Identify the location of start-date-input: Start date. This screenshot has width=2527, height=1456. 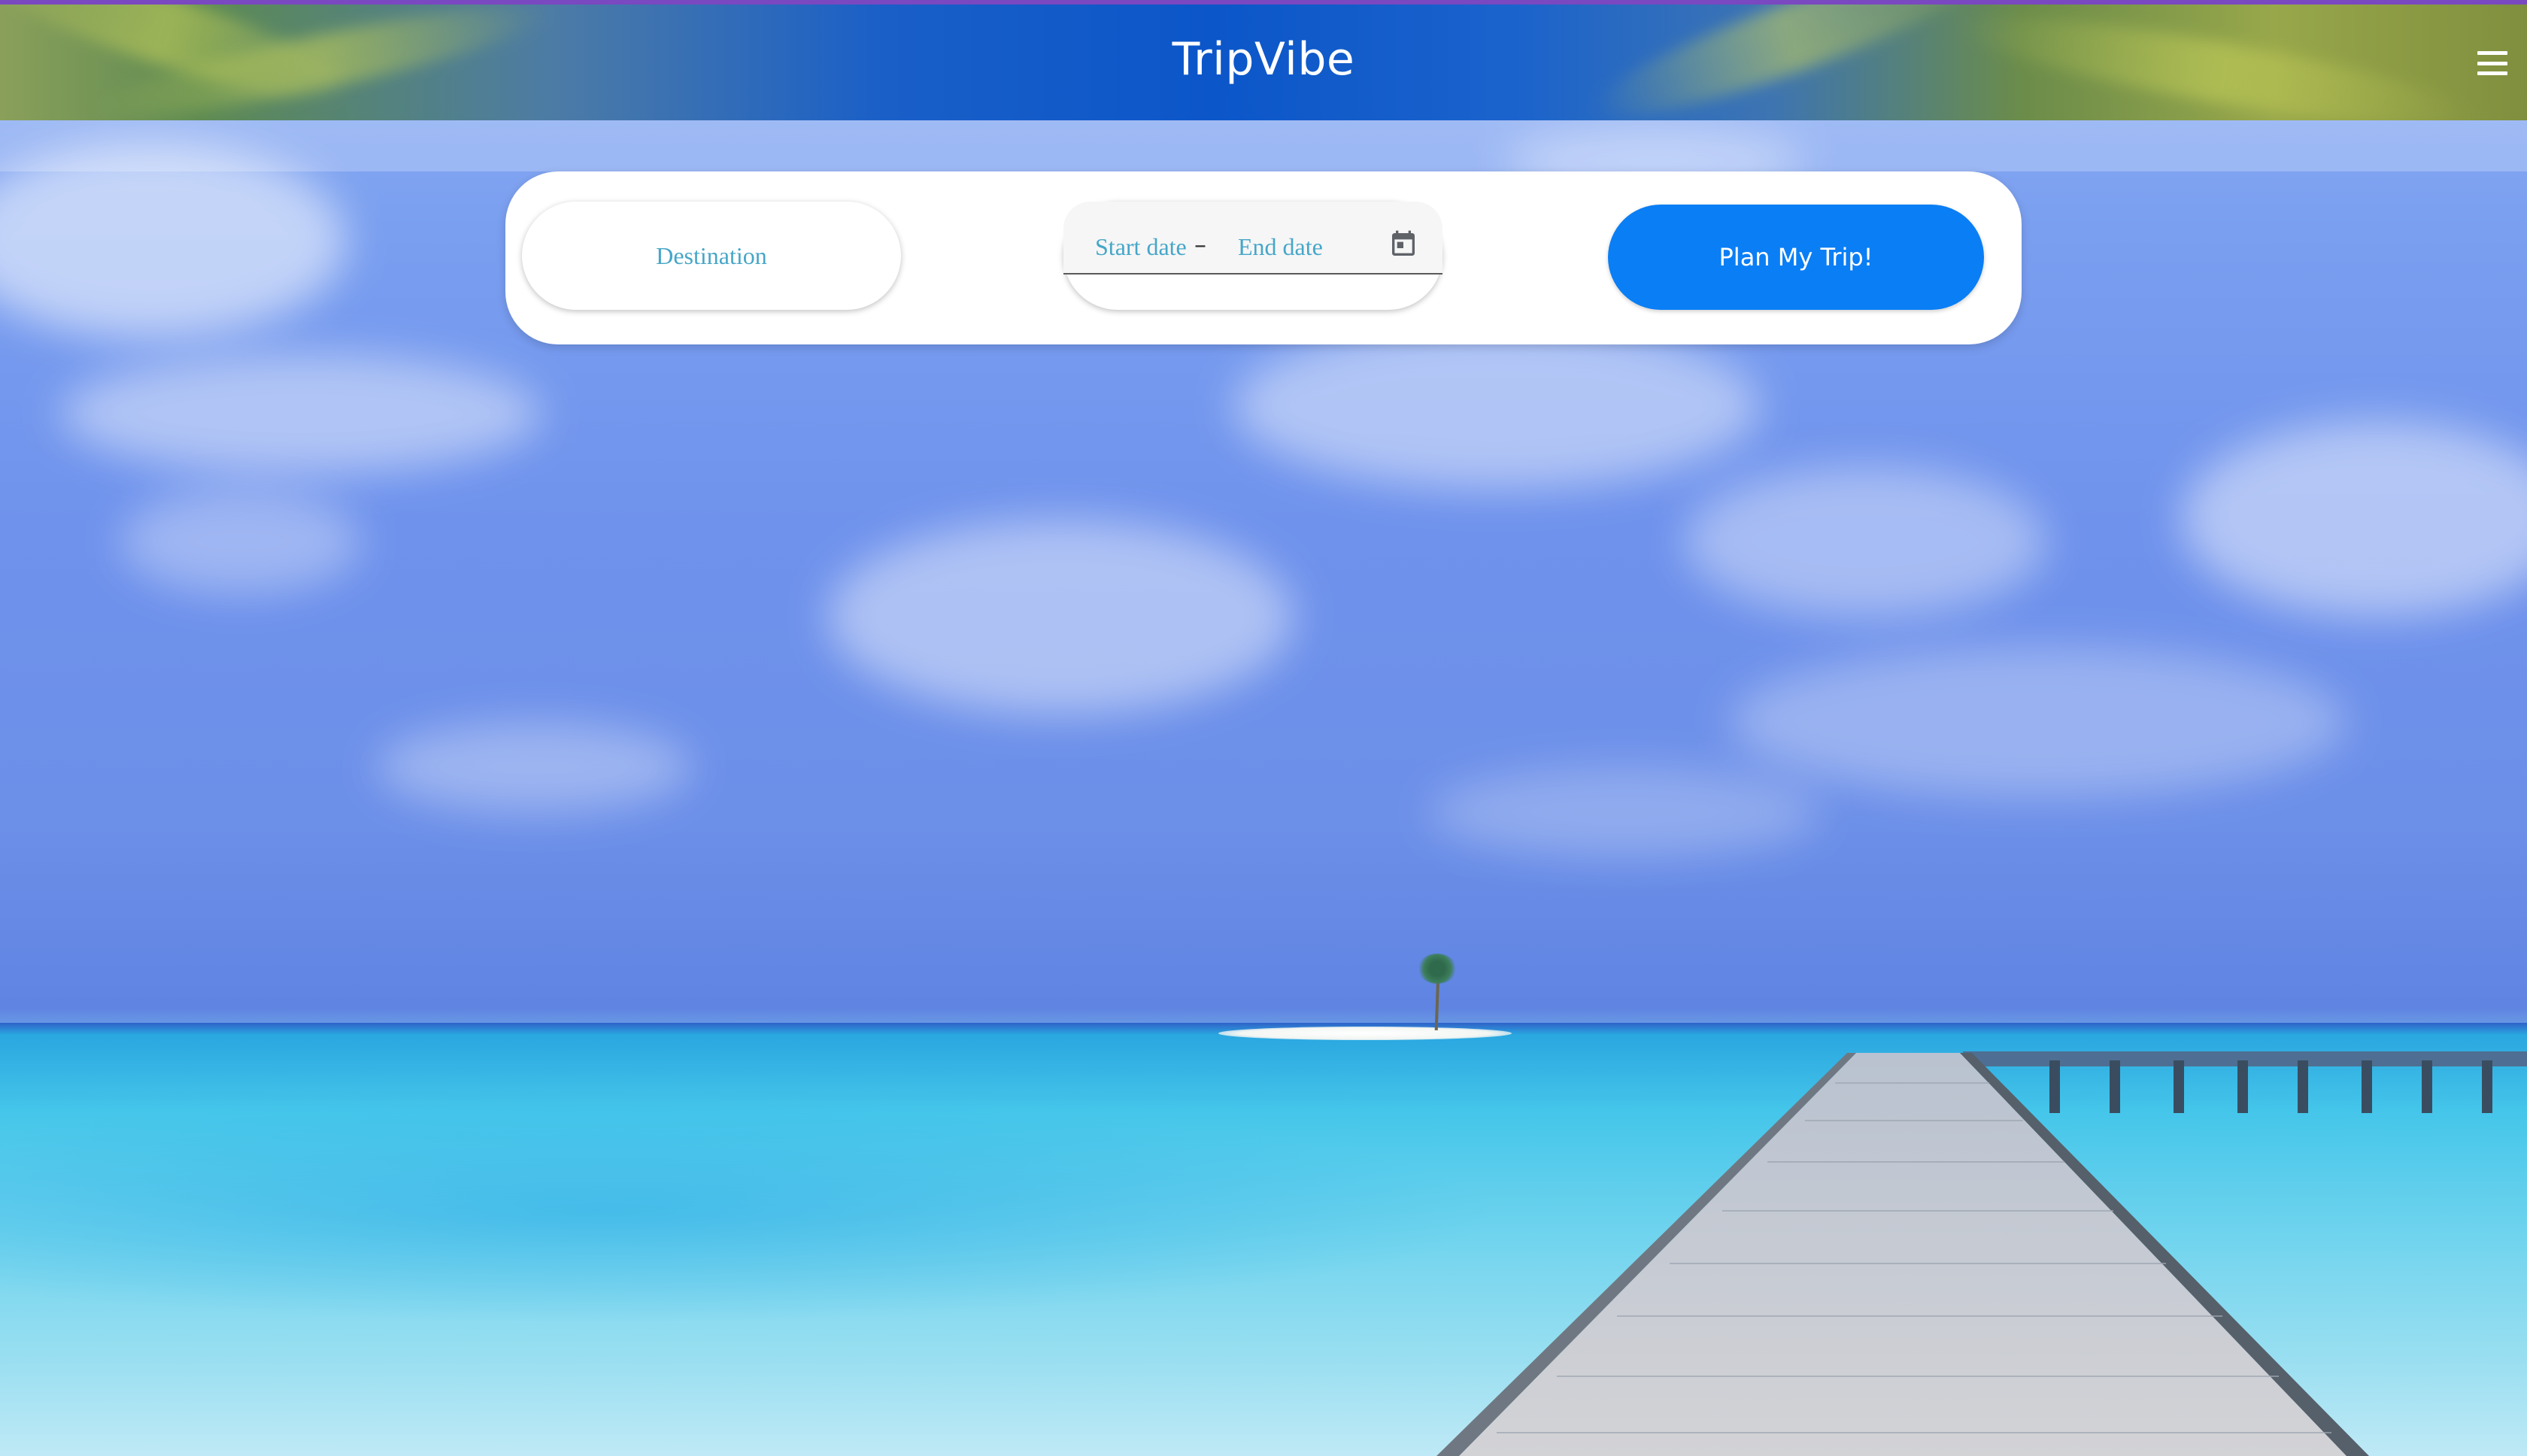
(1141, 247).